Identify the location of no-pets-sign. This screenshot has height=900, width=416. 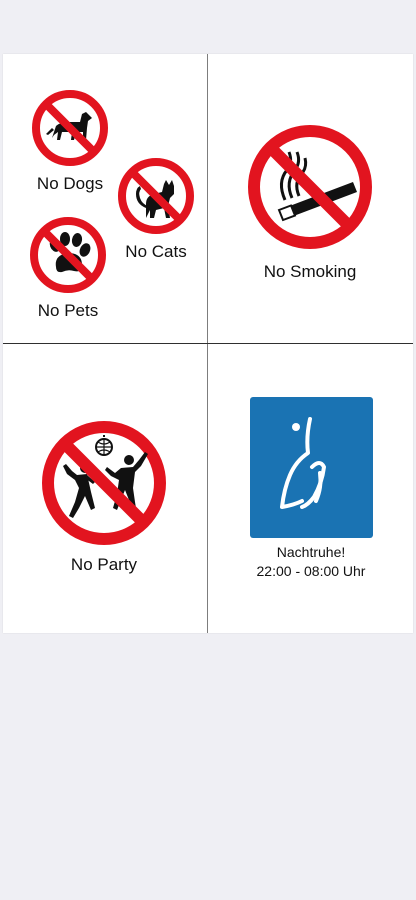
(68, 255).